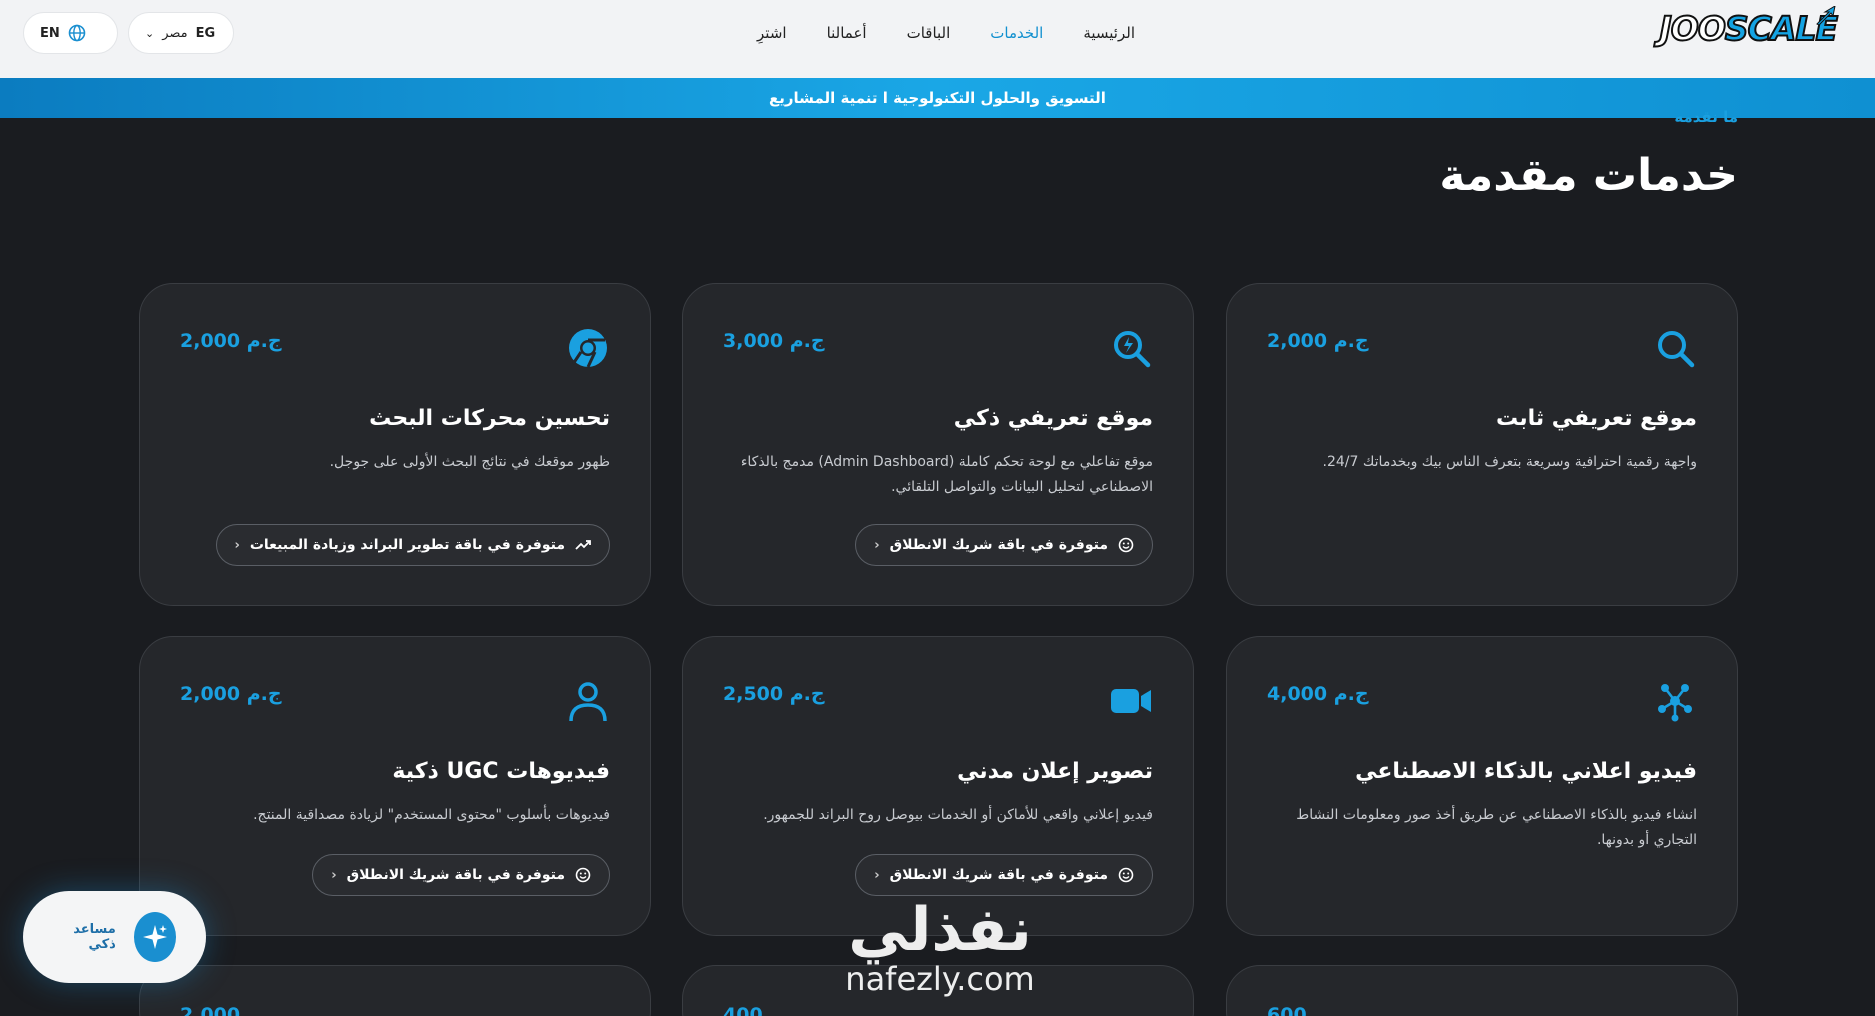 The width and height of the screenshot is (1875, 1016). What do you see at coordinates (94, 937) in the screenshot?
I see `assistant-label: مساعد ذكي` at bounding box center [94, 937].